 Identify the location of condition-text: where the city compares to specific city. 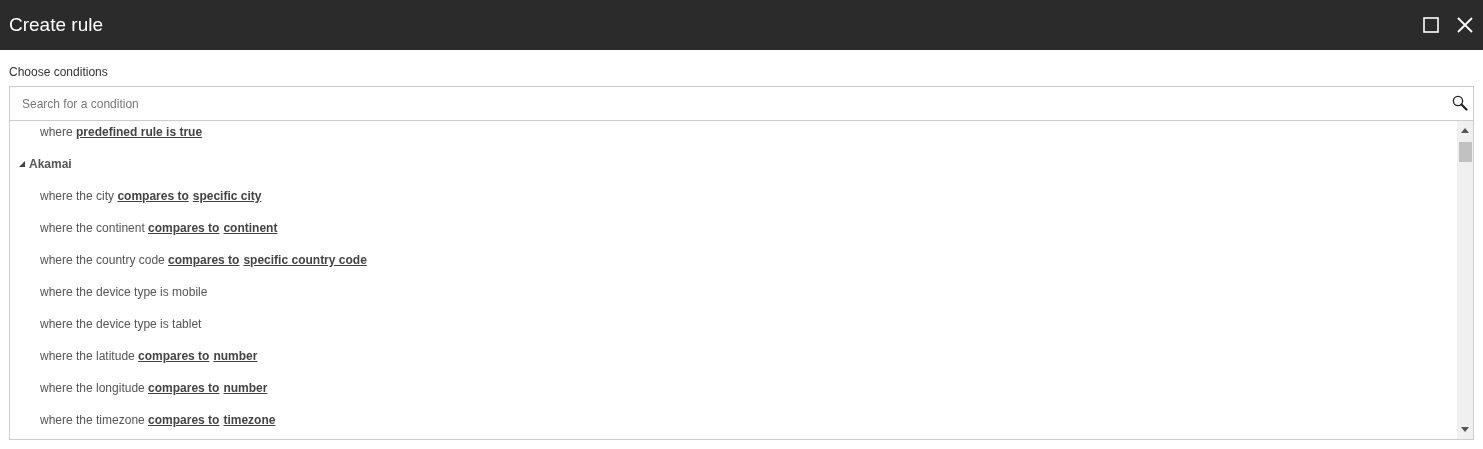
(151, 196).